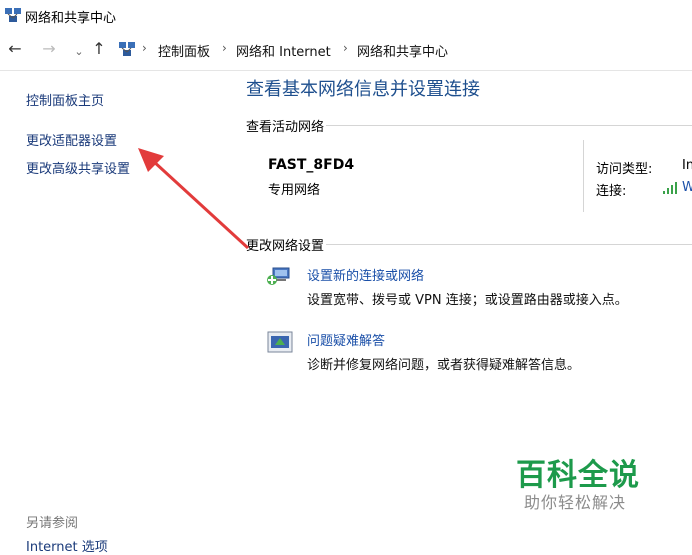 The height and width of the screenshot is (555, 692). What do you see at coordinates (294, 190) in the screenshot?
I see `network-type: 专用网络` at bounding box center [294, 190].